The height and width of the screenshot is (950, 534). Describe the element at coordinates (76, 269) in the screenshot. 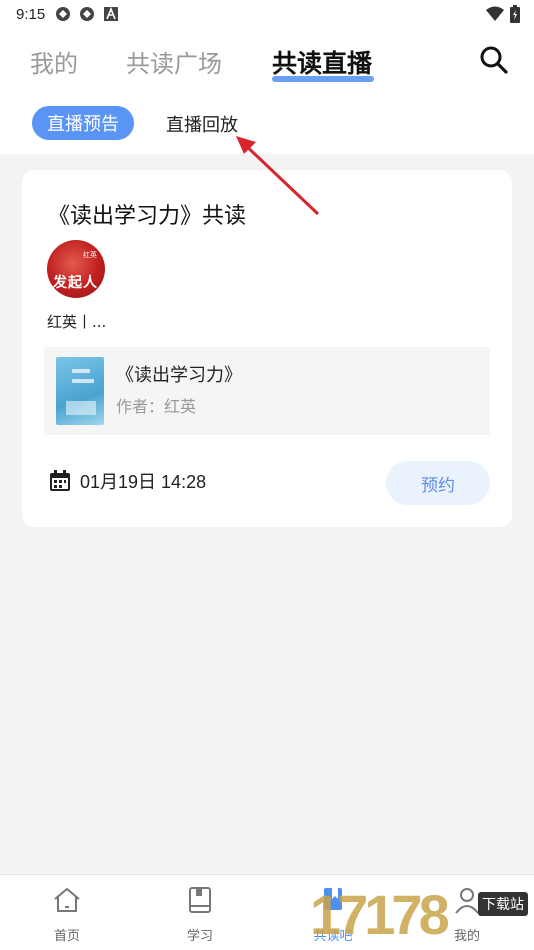

I see `host-avatar: 红英 发起人` at that location.